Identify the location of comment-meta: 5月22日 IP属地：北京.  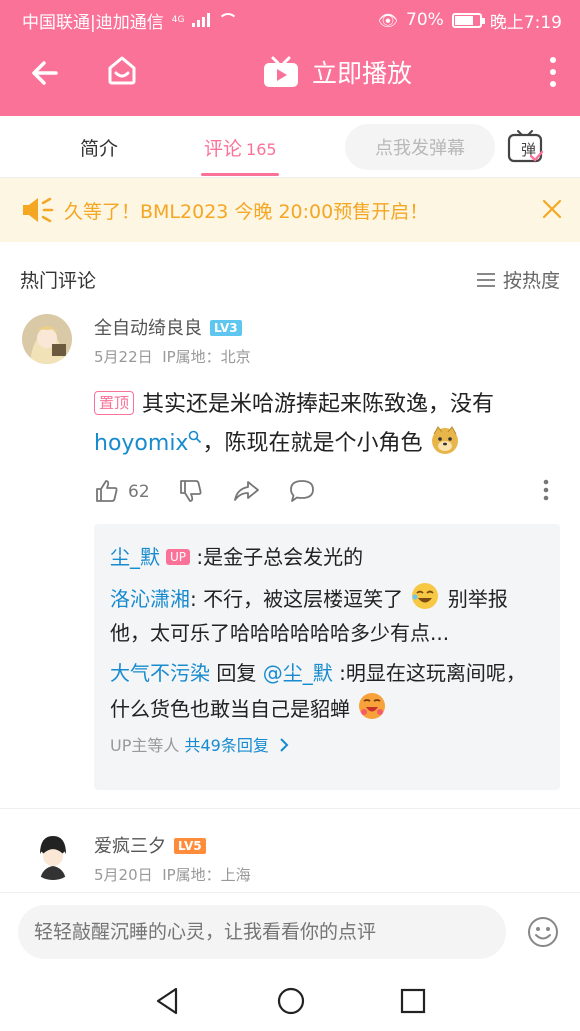
(172, 356).